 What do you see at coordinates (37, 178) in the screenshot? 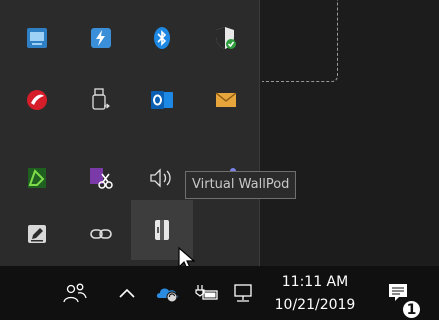
I see `snip-icon` at bounding box center [37, 178].